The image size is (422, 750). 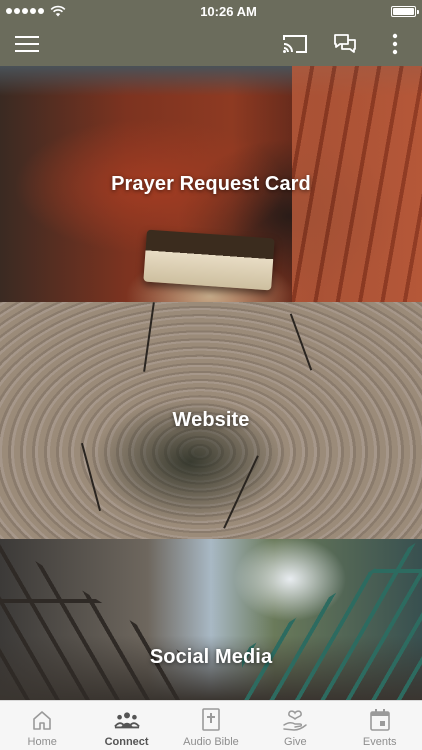 I want to click on people-icon, so click(x=126, y=720).